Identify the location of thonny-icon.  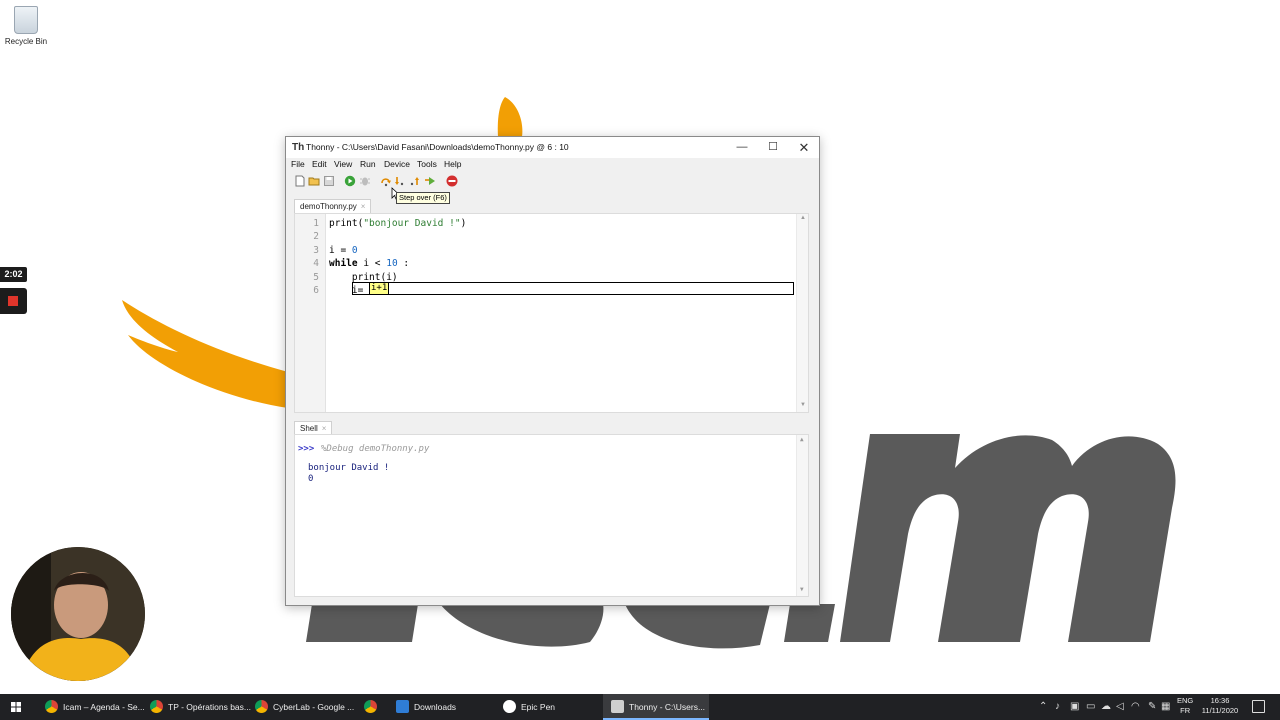
(617, 706).